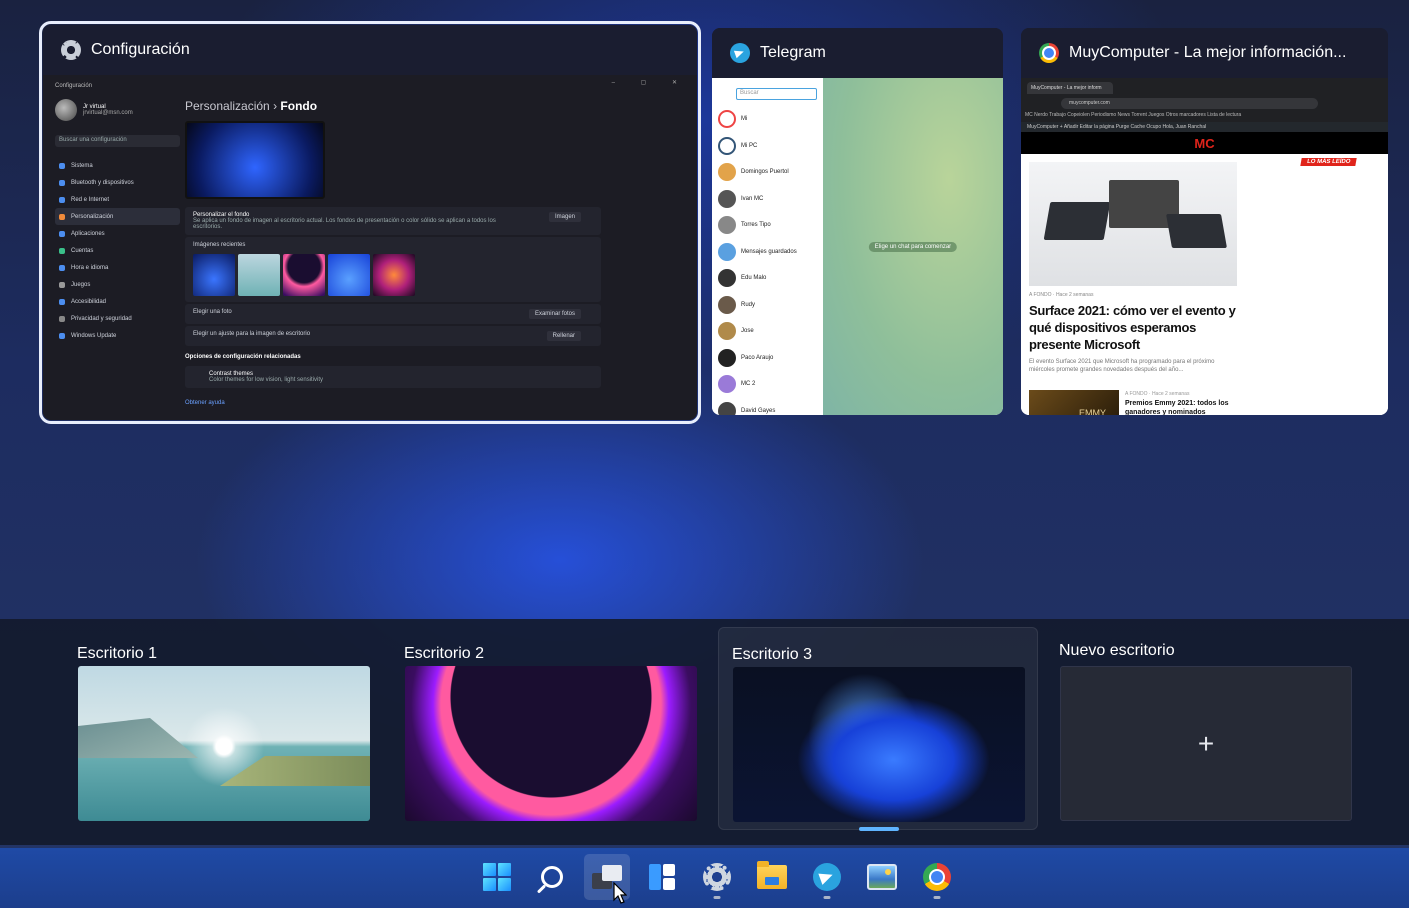 This screenshot has height=908, width=1409. What do you see at coordinates (117, 284) in the screenshot?
I see `nav-item: Juegos` at bounding box center [117, 284].